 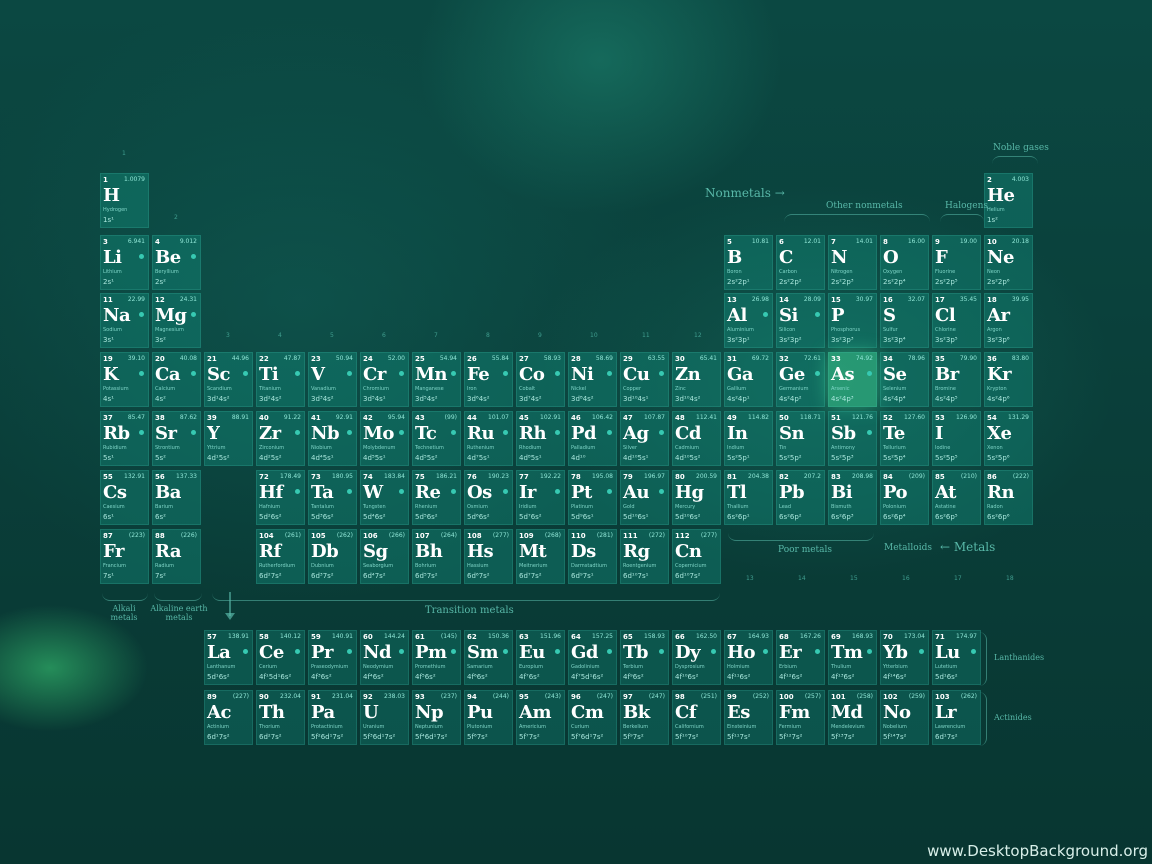 What do you see at coordinates (384, 497) in the screenshot?
I see `element-tile-w: 74 183.84 W Tungsten 5d⁴6s²` at bounding box center [384, 497].